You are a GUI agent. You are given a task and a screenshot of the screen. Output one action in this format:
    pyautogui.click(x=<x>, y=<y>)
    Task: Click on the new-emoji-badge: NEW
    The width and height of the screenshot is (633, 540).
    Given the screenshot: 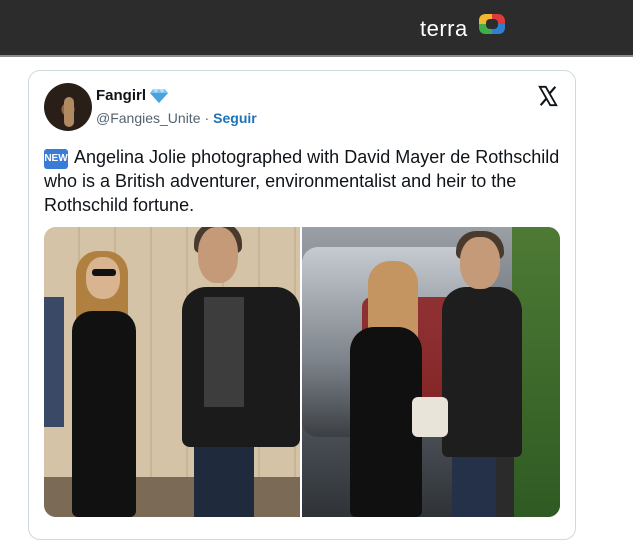 What is the action you would take?
    pyautogui.click(x=56, y=159)
    